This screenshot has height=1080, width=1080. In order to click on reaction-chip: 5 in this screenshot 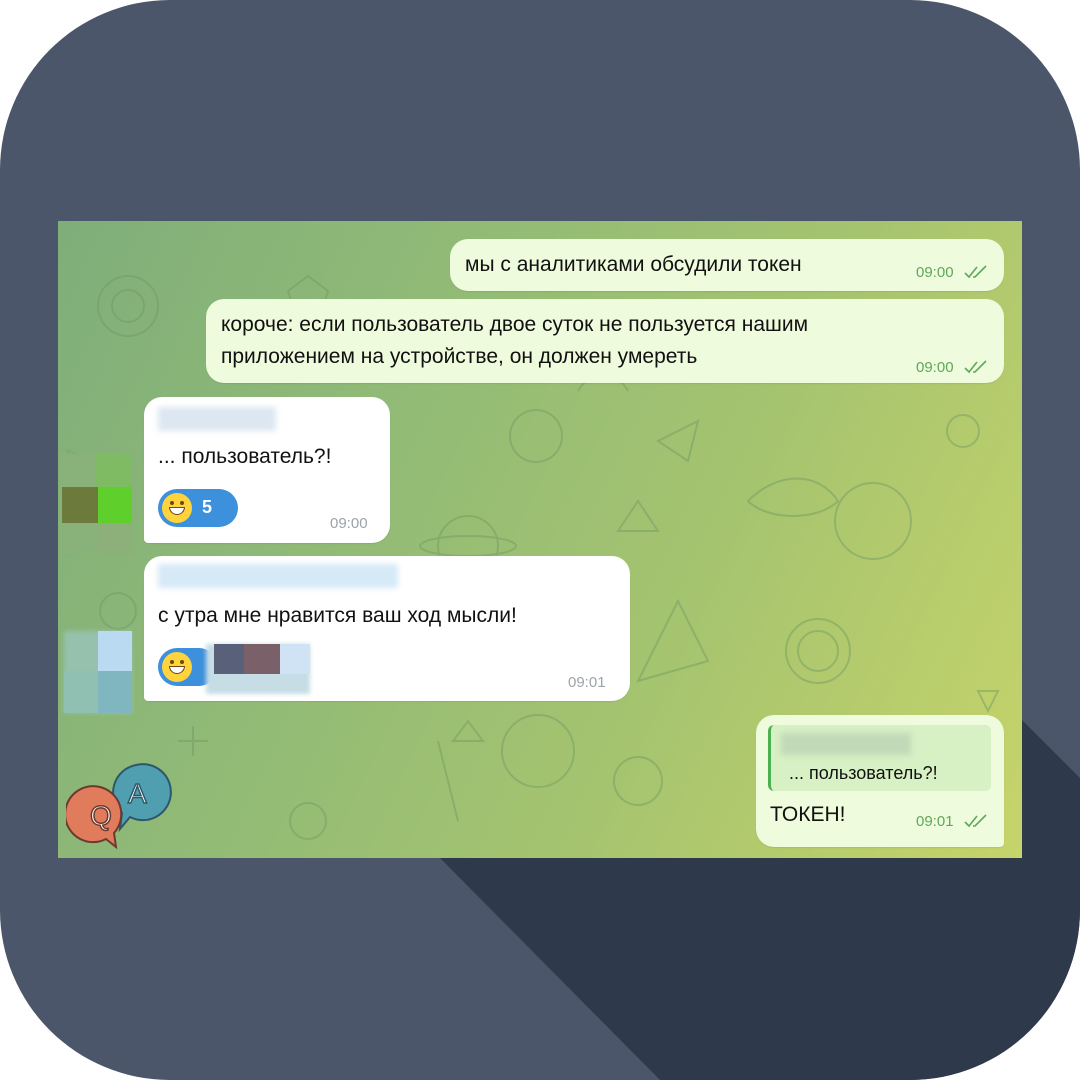, I will do `click(198, 508)`.